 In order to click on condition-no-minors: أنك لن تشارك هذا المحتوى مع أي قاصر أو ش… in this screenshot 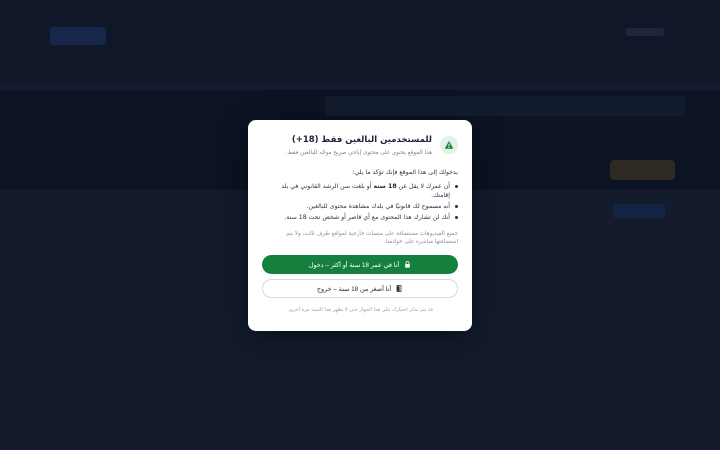, I will do `click(360, 217)`.